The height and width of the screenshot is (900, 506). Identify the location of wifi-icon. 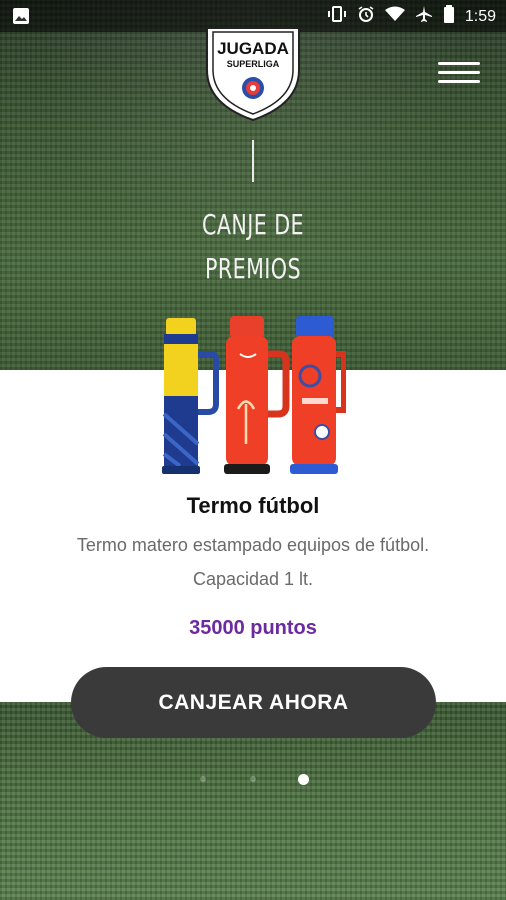
(394, 16).